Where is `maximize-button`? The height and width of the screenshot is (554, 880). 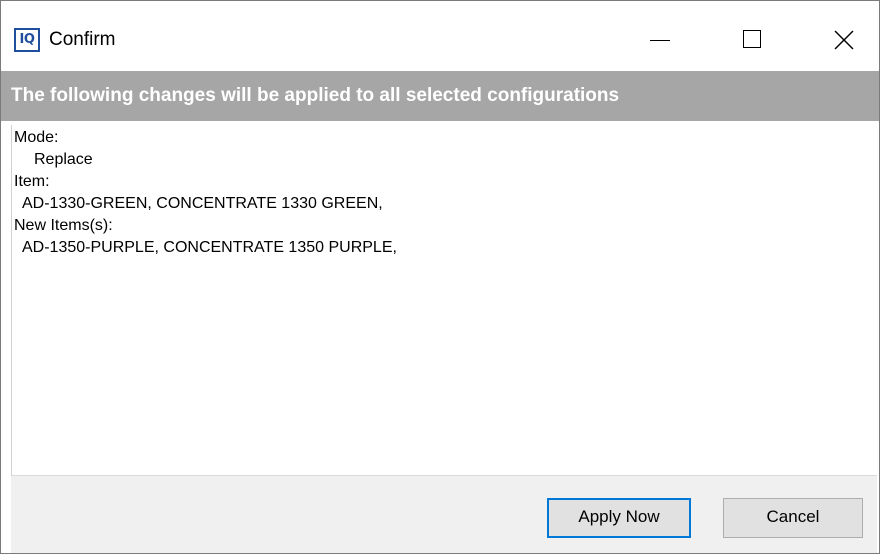
maximize-button is located at coordinates (754, 39).